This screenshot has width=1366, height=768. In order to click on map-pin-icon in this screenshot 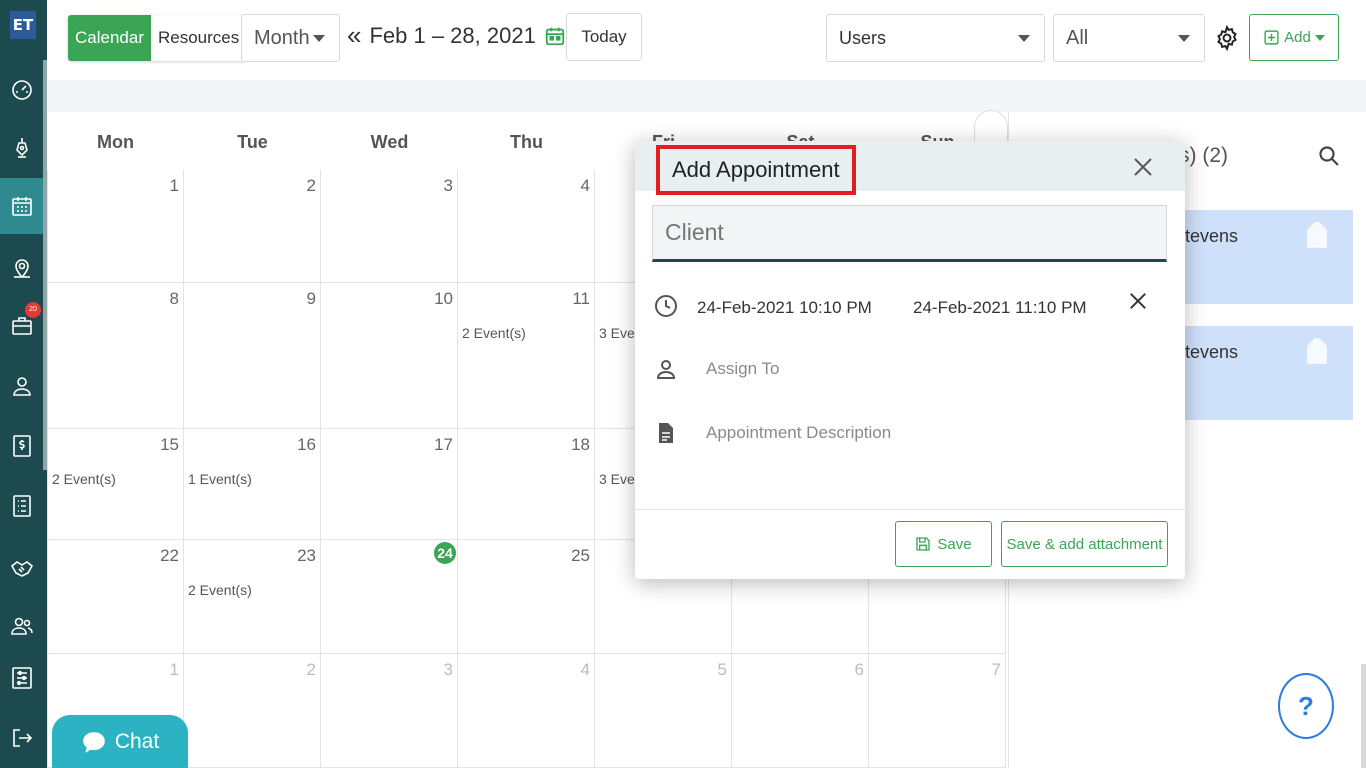, I will do `click(21, 269)`.